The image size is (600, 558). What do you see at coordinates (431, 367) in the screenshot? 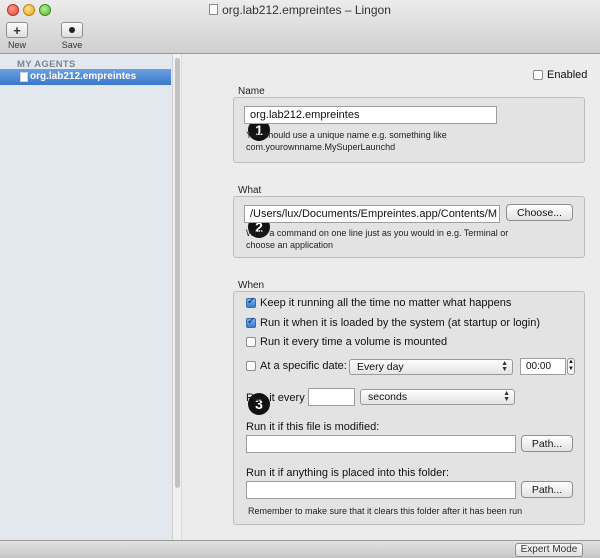
I see `date-frequency-popup: Every day ▲ ▼` at bounding box center [431, 367].